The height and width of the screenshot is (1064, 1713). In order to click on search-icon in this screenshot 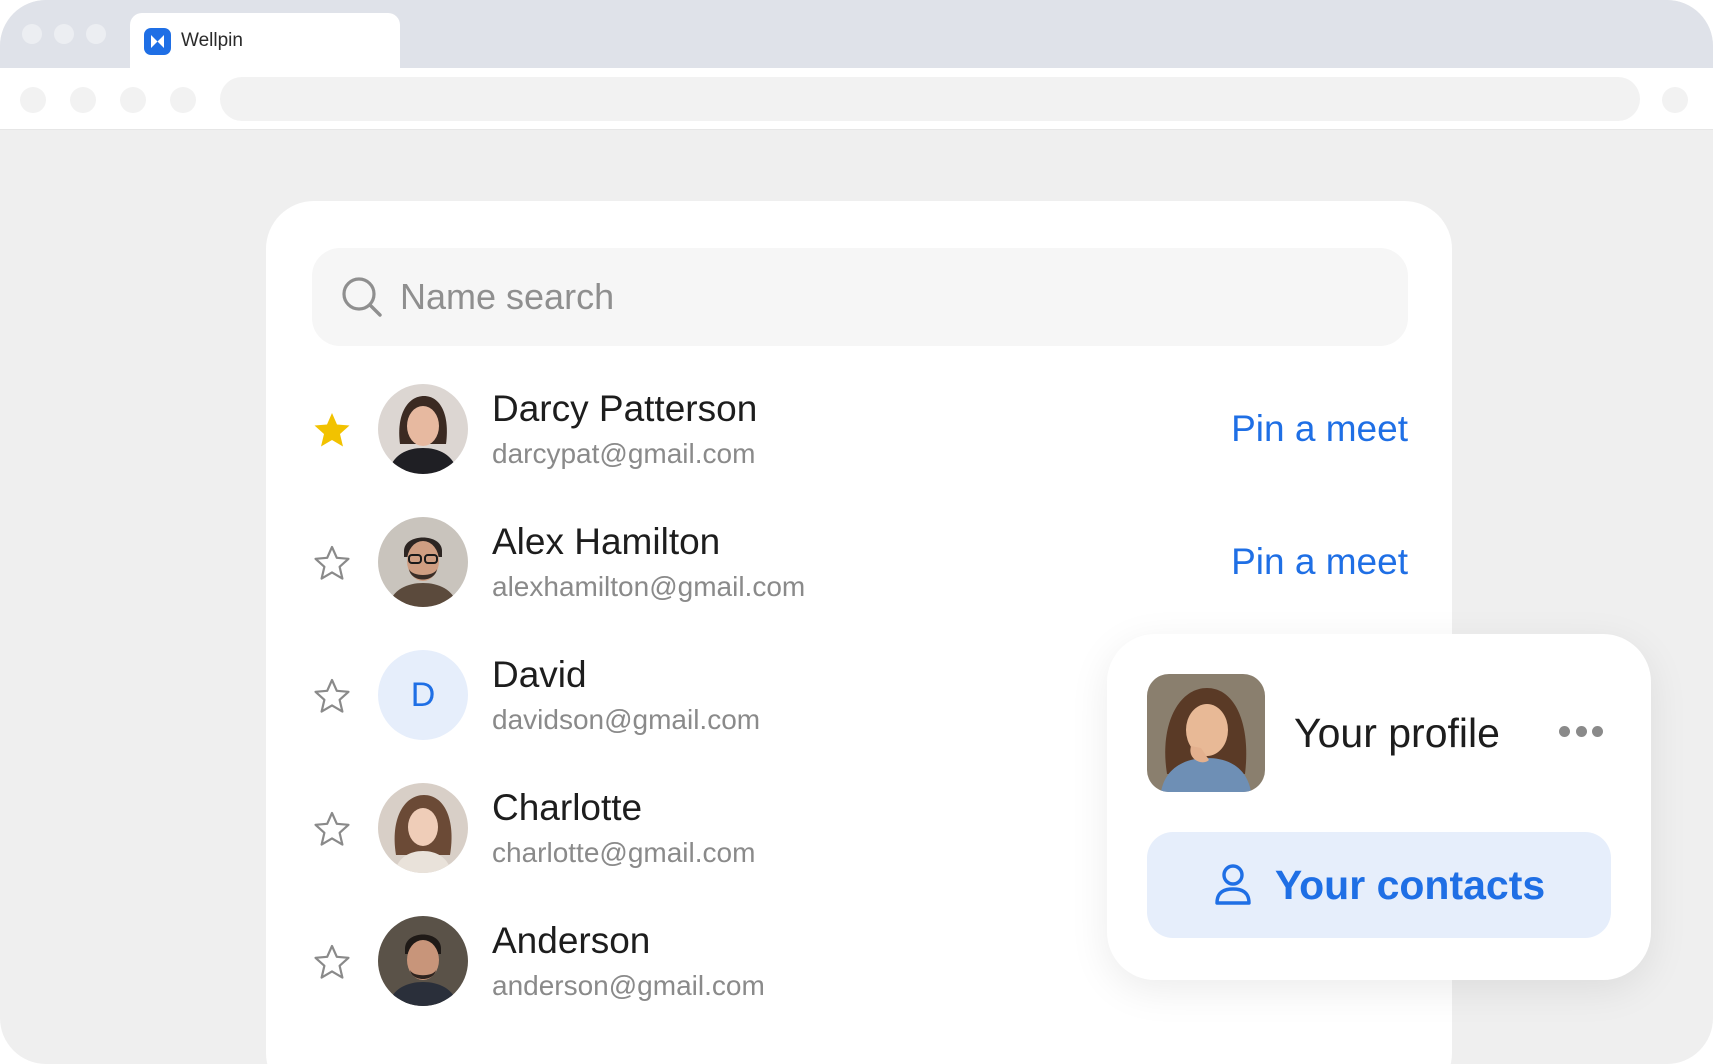, I will do `click(362, 297)`.